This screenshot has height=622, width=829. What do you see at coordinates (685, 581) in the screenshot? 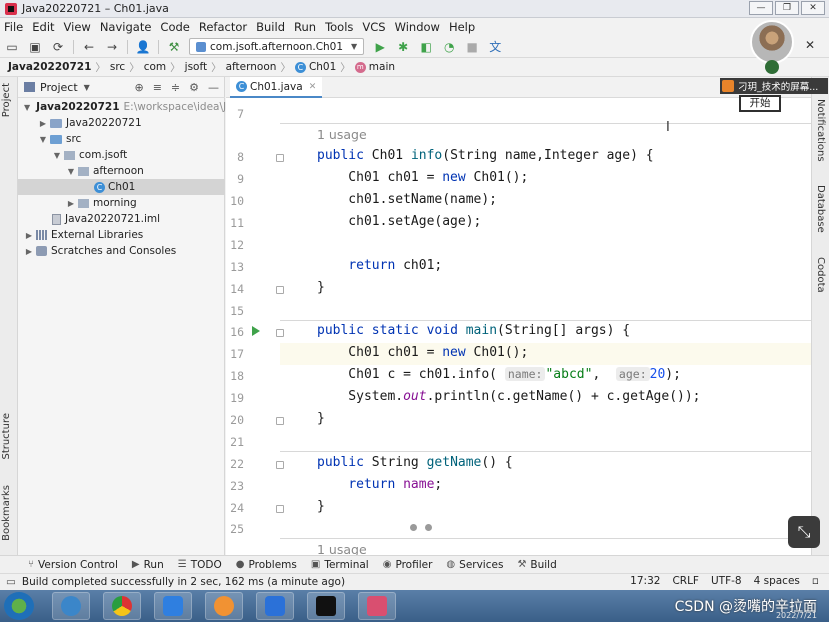
I see `line-separator: CRLF` at bounding box center [685, 581].